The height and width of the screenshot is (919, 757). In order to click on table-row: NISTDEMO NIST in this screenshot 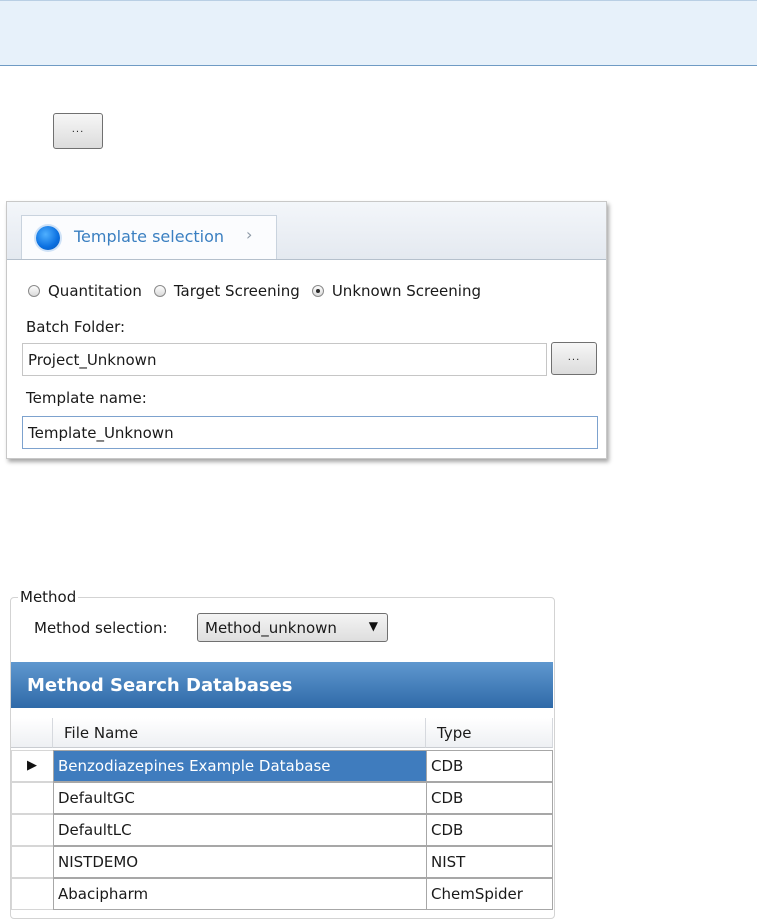, I will do `click(282, 862)`.